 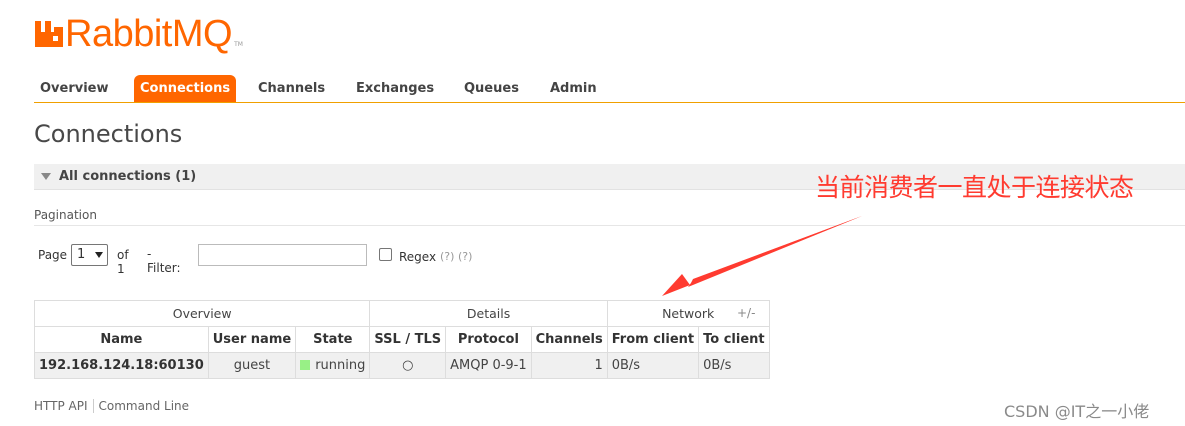 What do you see at coordinates (395, 88) in the screenshot?
I see `tab-exchanges: Exchanges` at bounding box center [395, 88].